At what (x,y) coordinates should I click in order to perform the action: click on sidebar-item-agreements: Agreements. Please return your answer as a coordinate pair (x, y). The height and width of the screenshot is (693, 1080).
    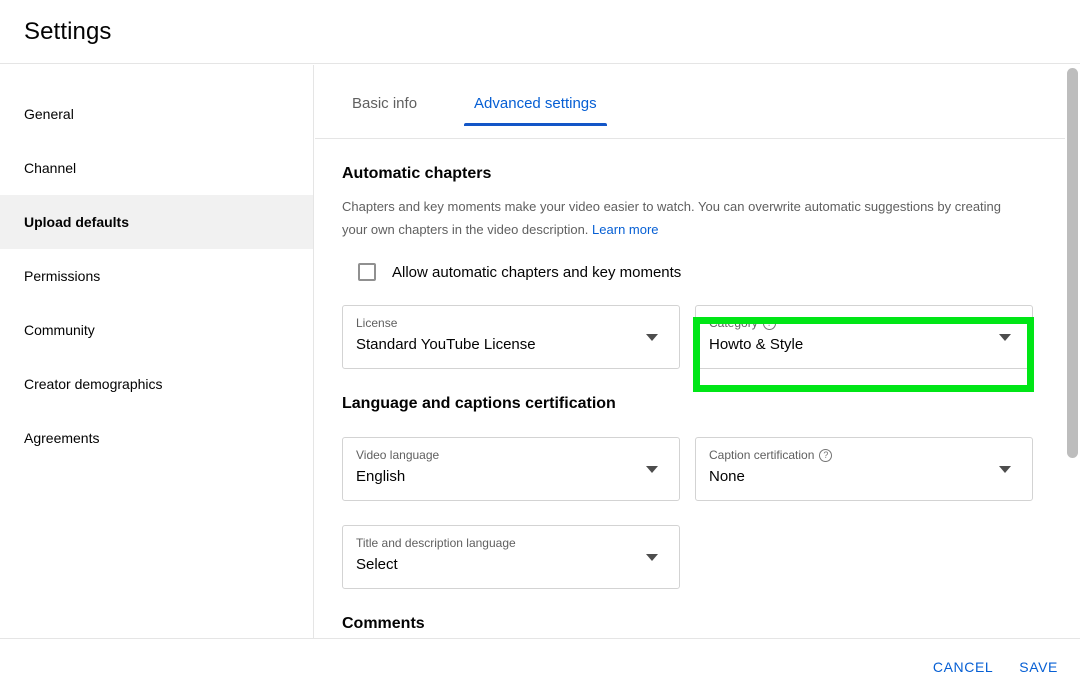
    Looking at the image, I should click on (156, 438).